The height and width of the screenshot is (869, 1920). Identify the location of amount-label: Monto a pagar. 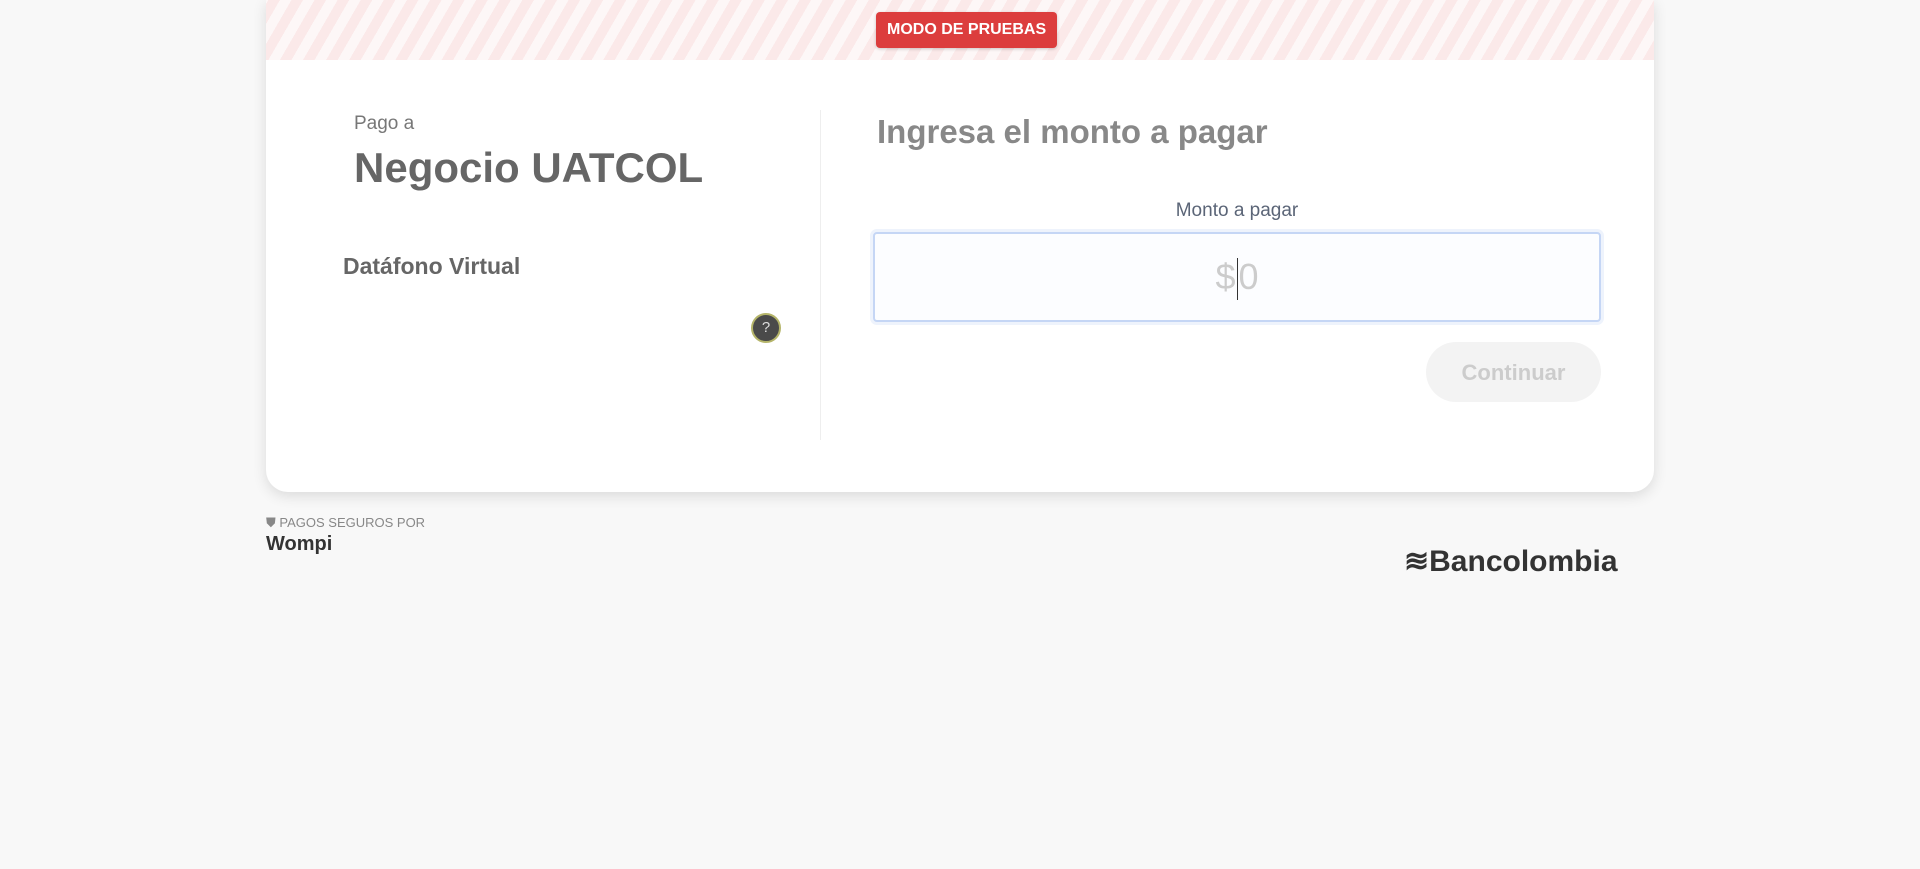
(1237, 210).